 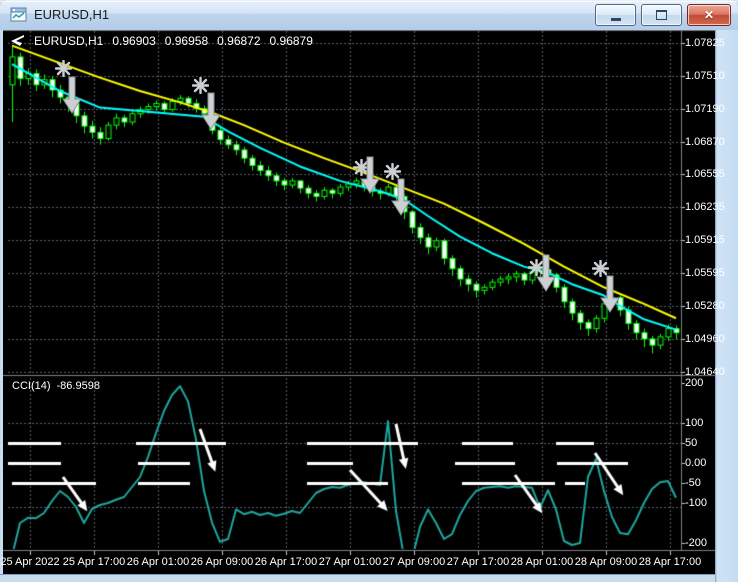 What do you see at coordinates (134, 41) in the screenshot?
I see `readout-open: 0.96903` at bounding box center [134, 41].